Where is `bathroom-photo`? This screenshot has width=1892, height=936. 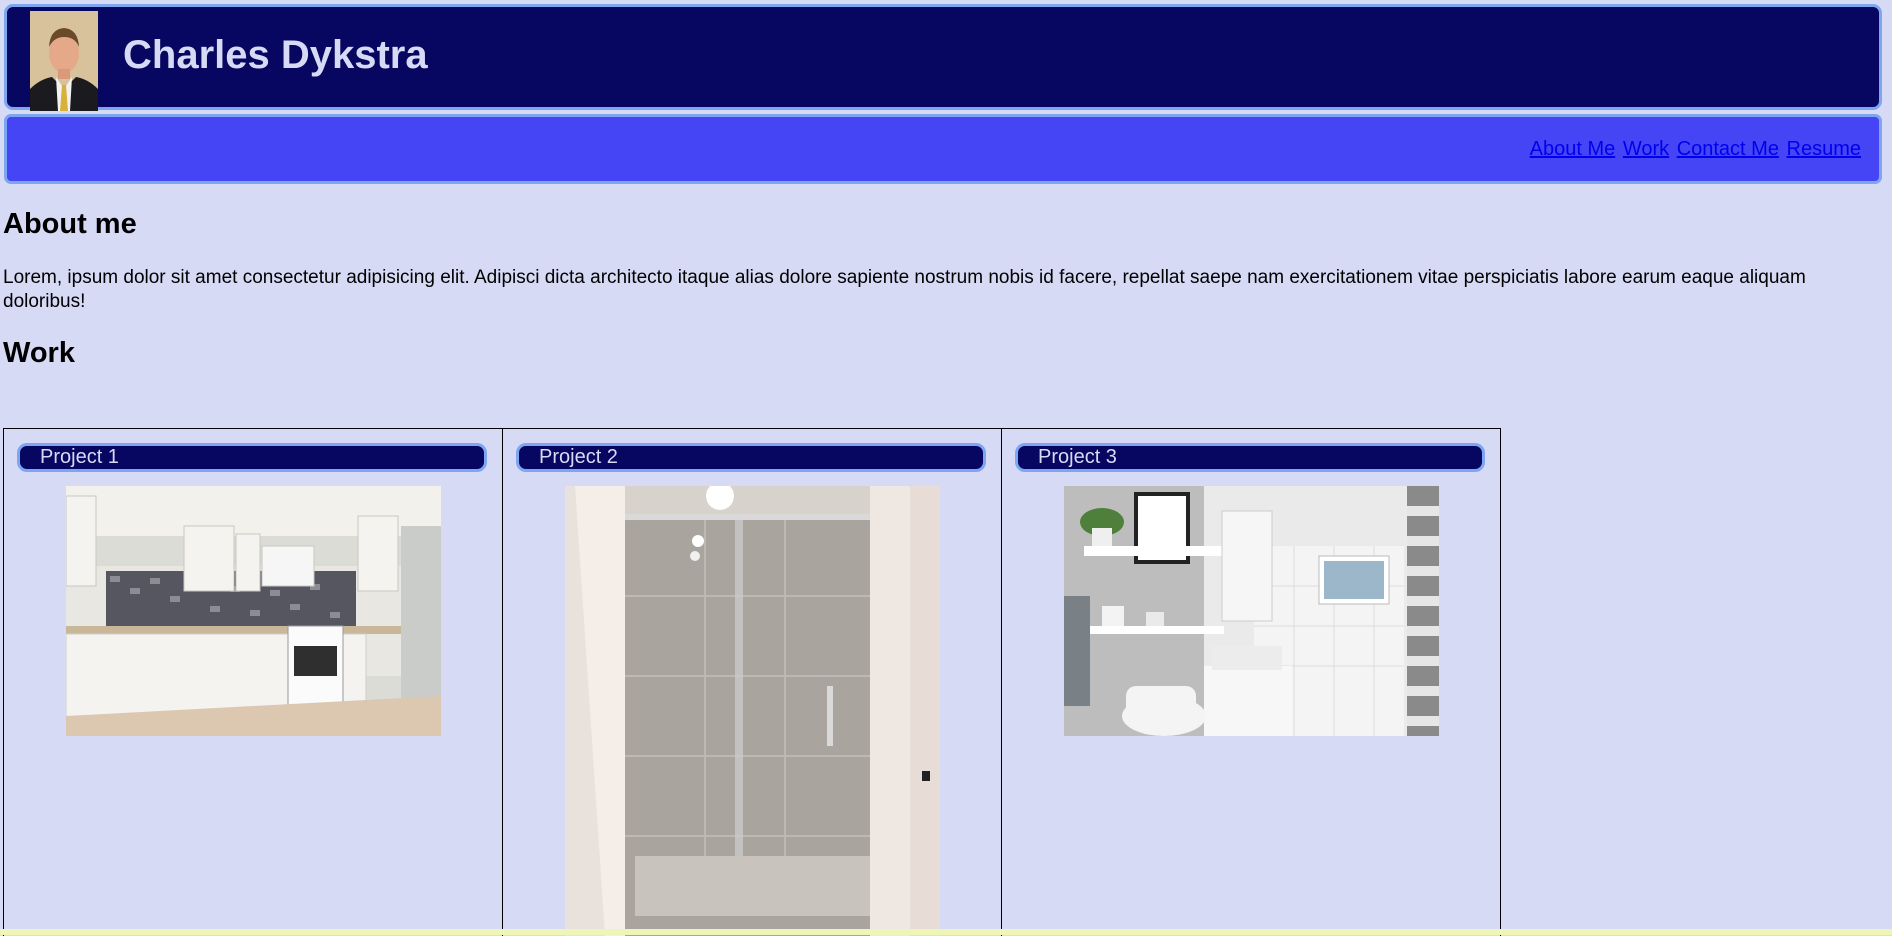 bathroom-photo is located at coordinates (1251, 611).